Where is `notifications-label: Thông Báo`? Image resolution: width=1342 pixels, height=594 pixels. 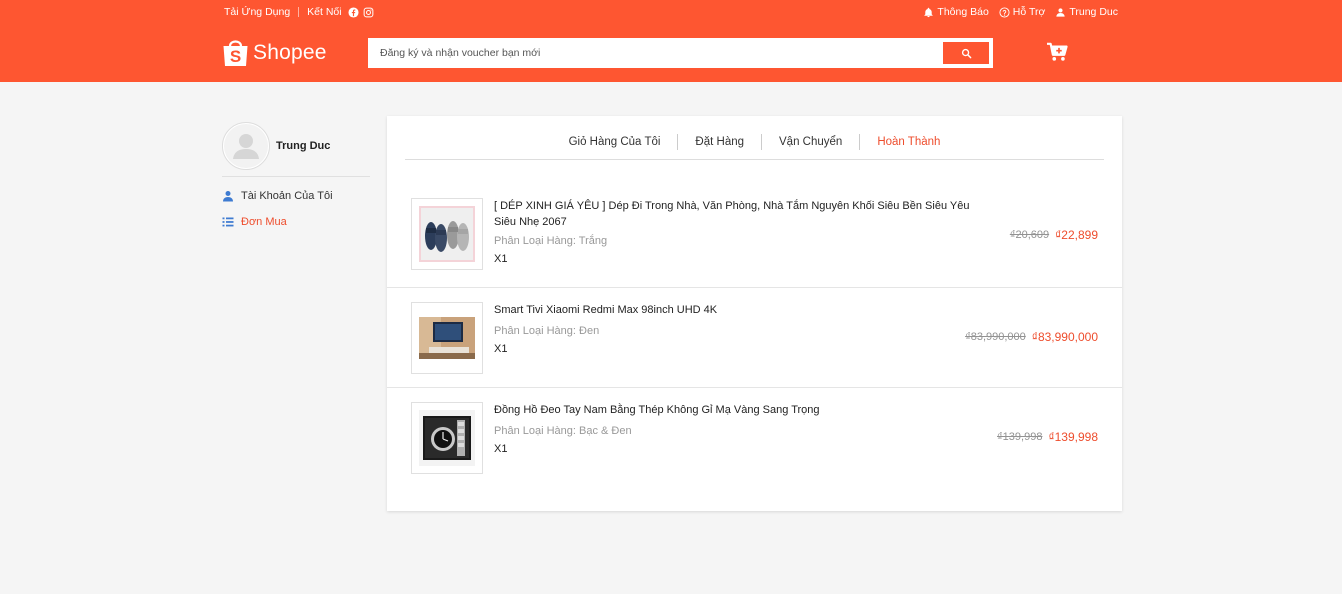
notifications-label: Thông Báo is located at coordinates (963, 12).